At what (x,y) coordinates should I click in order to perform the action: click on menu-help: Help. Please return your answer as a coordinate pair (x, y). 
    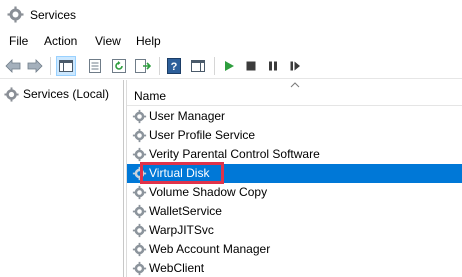
    Looking at the image, I should click on (148, 41).